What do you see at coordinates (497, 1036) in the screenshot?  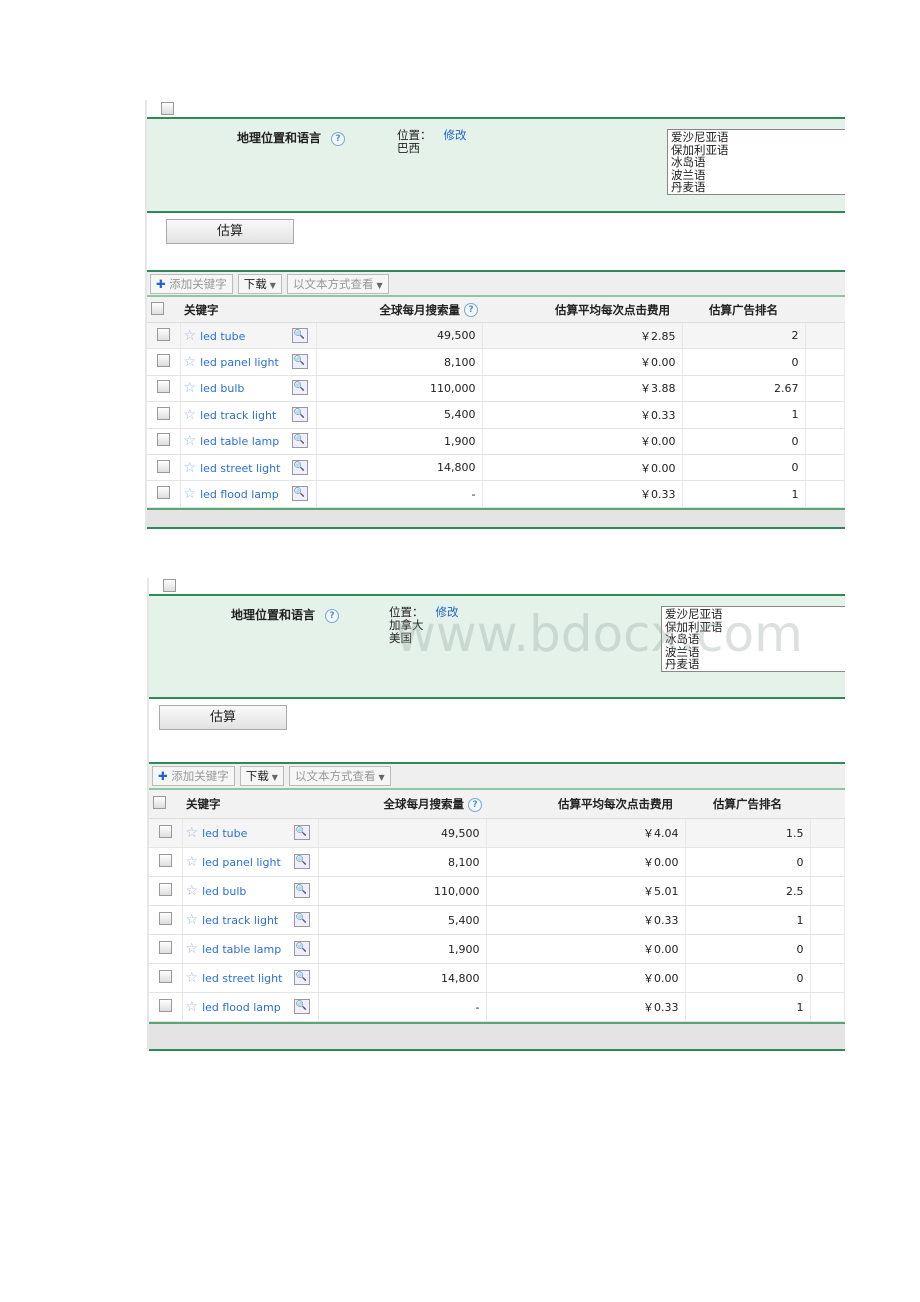 I see `table-footer` at bounding box center [497, 1036].